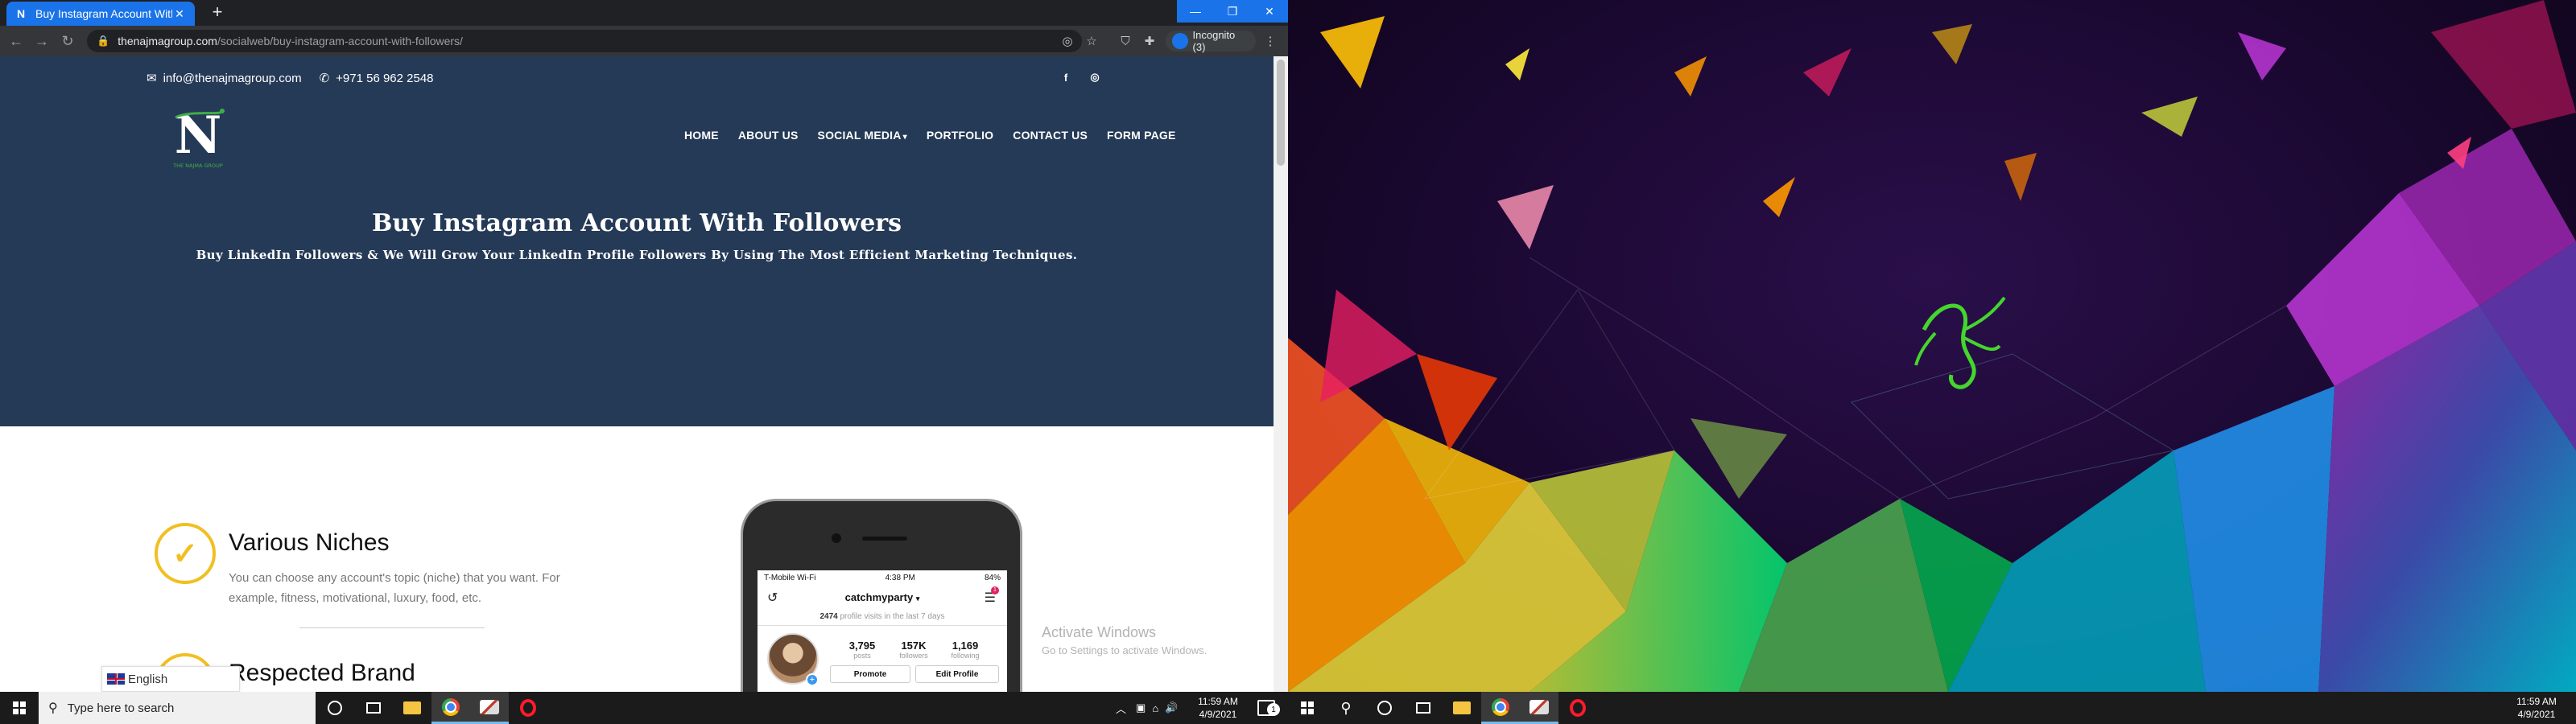 The width and height of the screenshot is (2576, 724). Describe the element at coordinates (768, 135) in the screenshot. I see `nav-about-us: ABOUT US` at that location.